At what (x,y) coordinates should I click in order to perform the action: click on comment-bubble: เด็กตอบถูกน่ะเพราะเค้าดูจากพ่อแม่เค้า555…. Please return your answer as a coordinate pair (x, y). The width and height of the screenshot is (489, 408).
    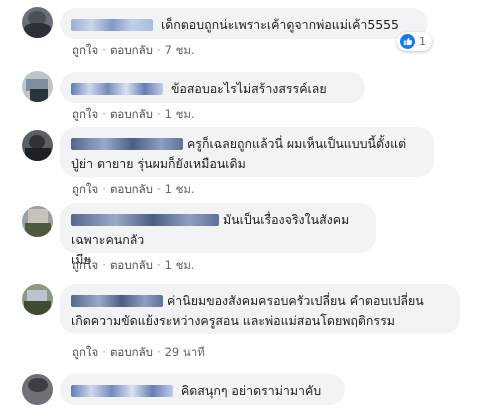
    Looking at the image, I should click on (244, 23).